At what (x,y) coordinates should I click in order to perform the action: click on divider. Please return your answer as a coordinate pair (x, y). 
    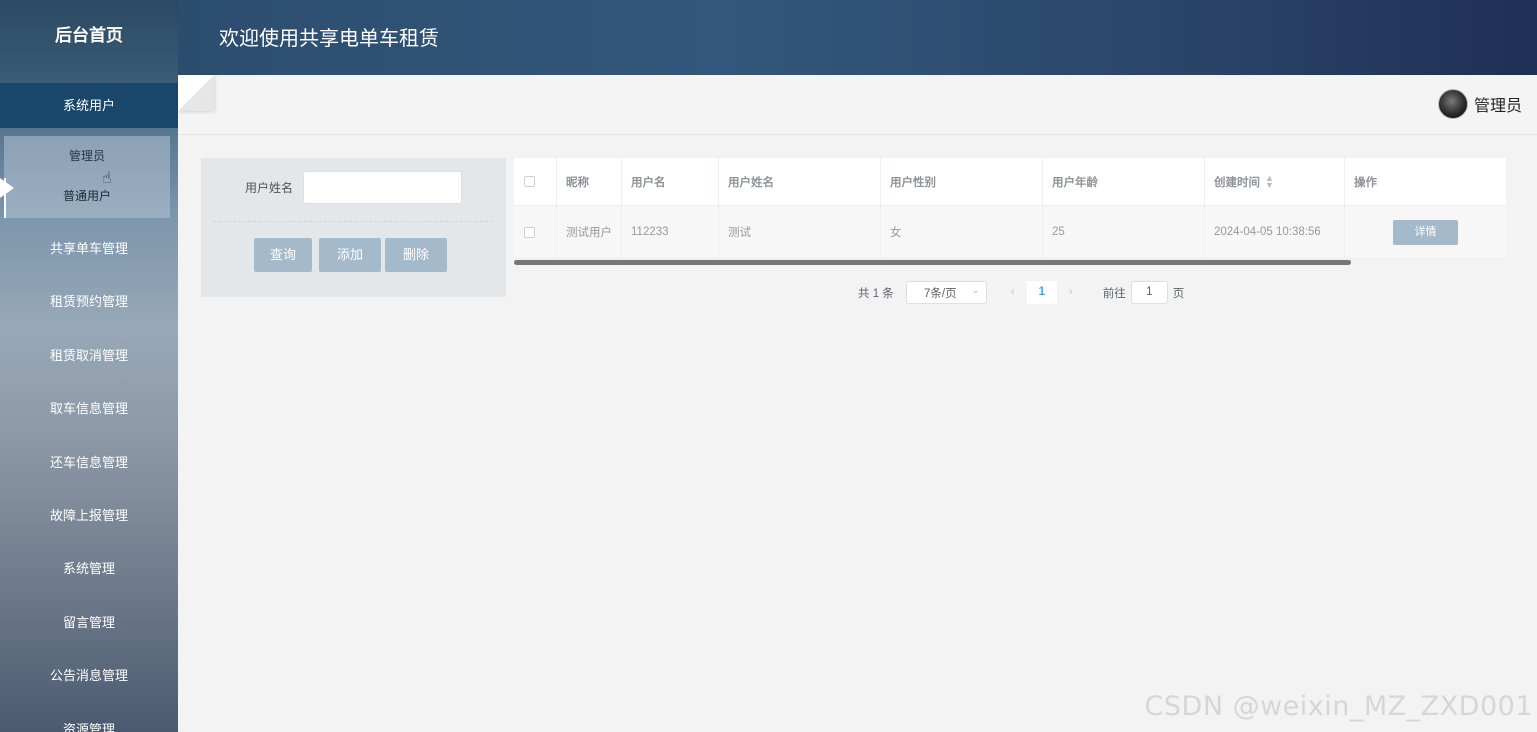
    Looking at the image, I should click on (353, 221).